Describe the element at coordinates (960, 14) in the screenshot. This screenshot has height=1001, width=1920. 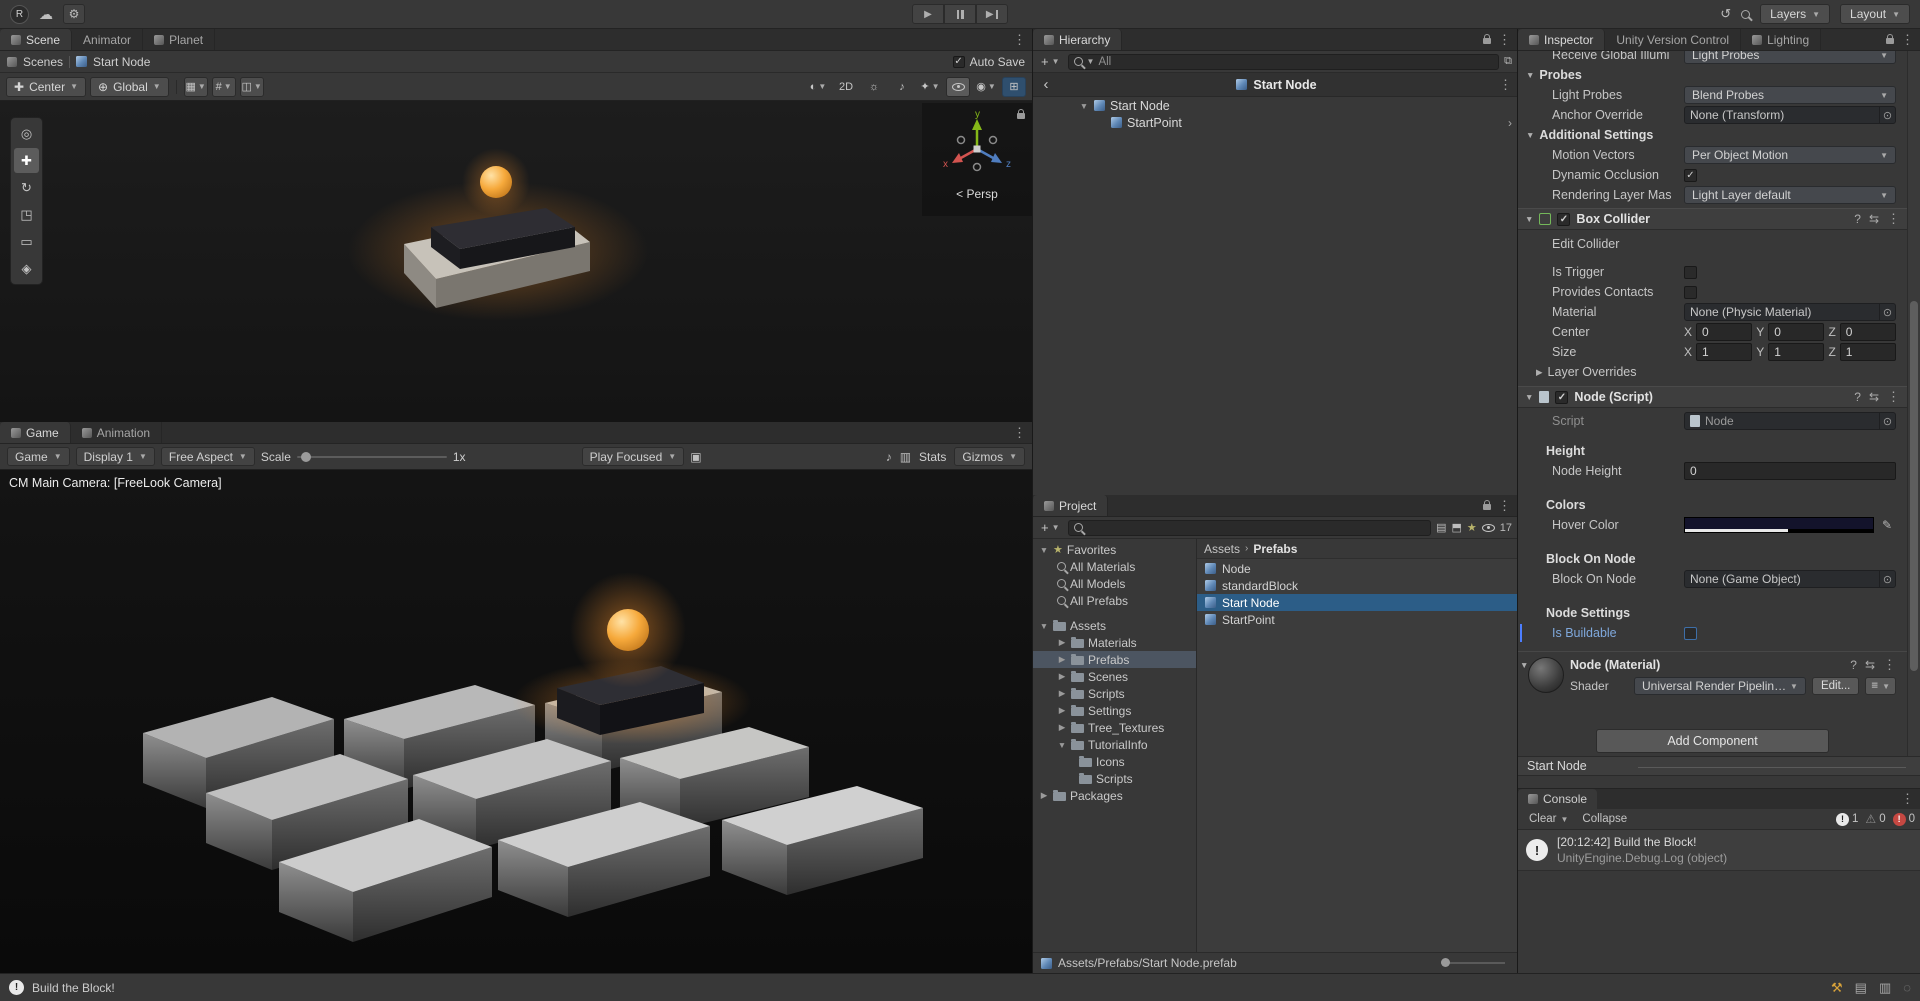
I see `pause-button` at that location.